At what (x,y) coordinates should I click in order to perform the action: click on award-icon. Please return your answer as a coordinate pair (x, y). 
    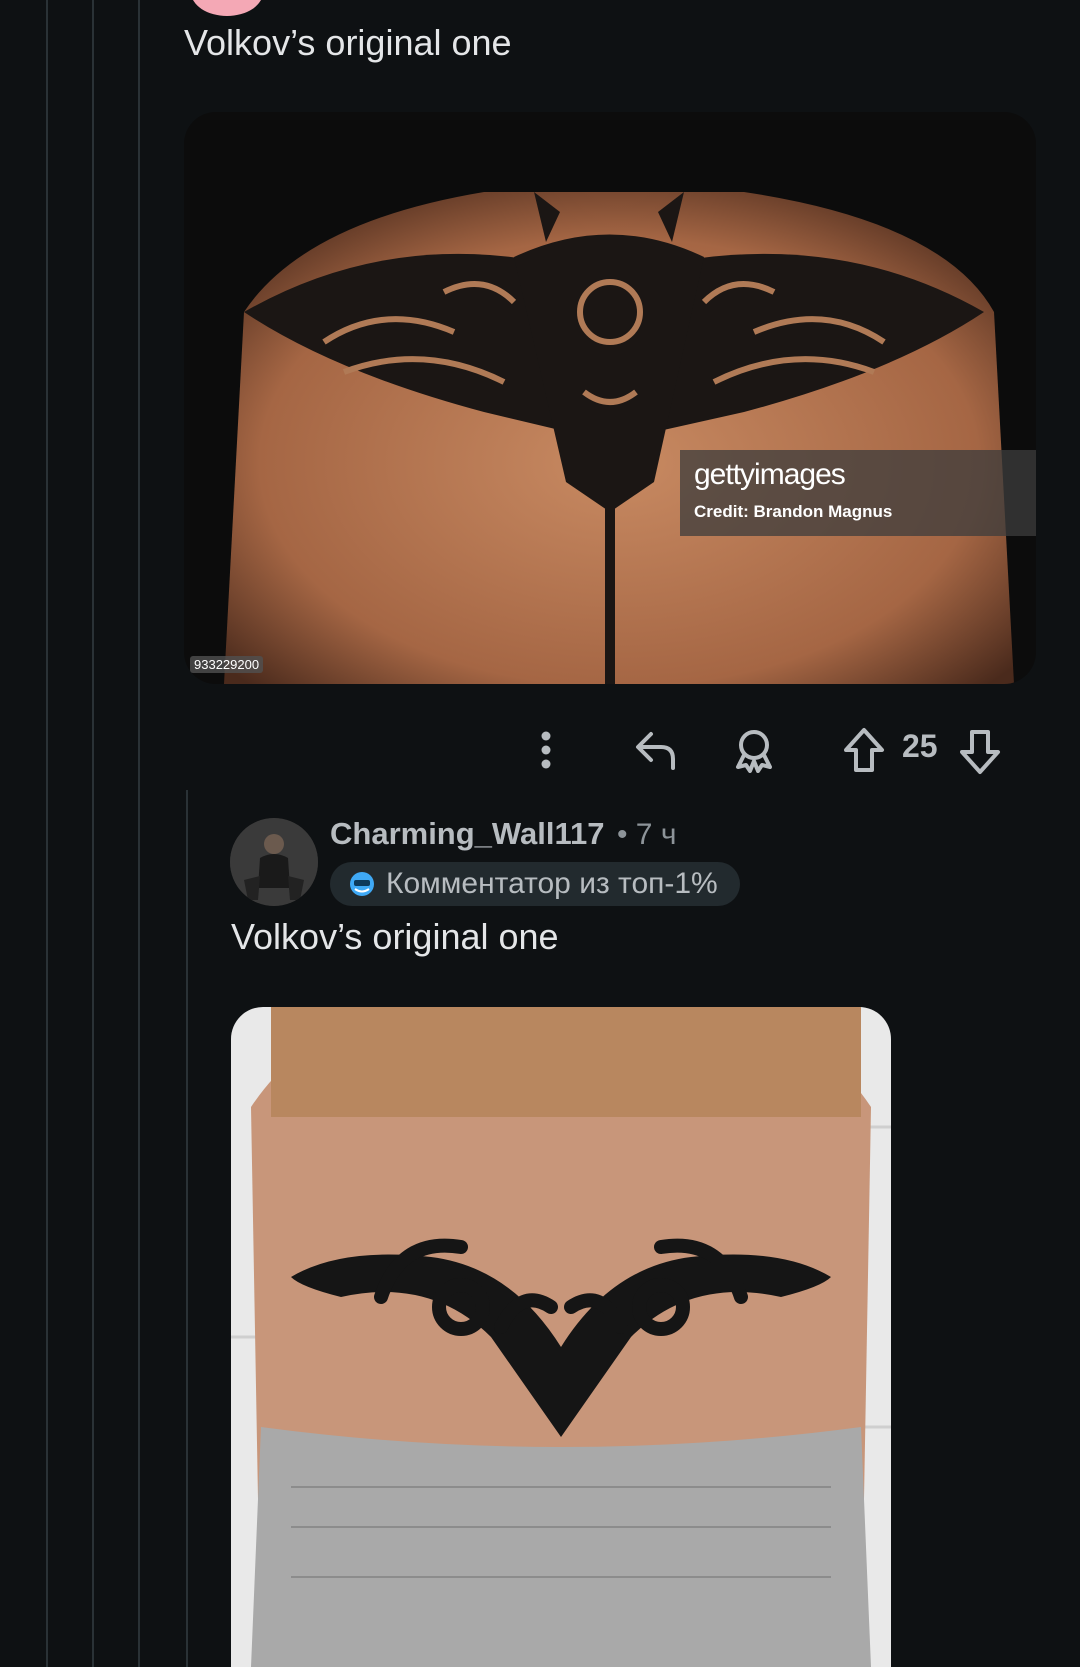
    Looking at the image, I should click on (754, 751).